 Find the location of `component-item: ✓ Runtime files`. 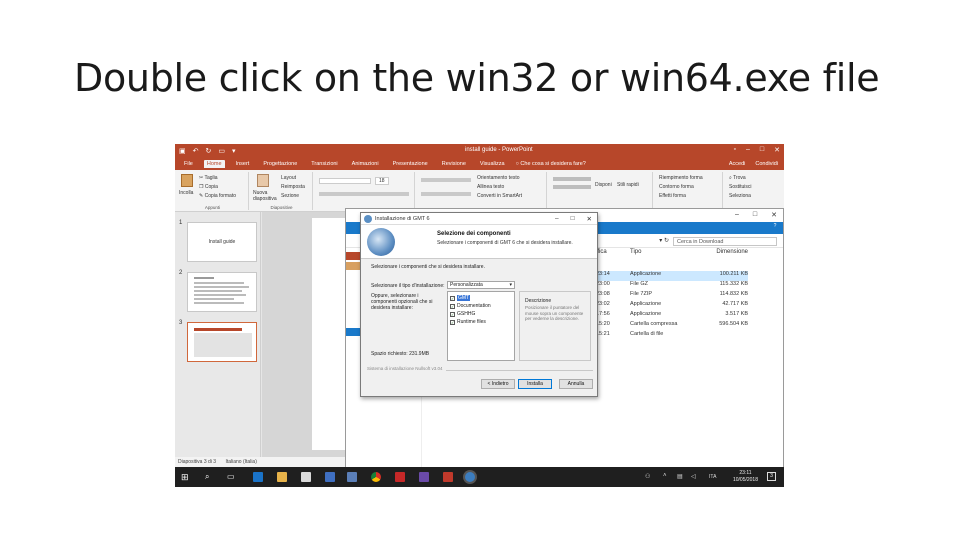

component-item: ✓ Runtime files is located at coordinates (468, 322).